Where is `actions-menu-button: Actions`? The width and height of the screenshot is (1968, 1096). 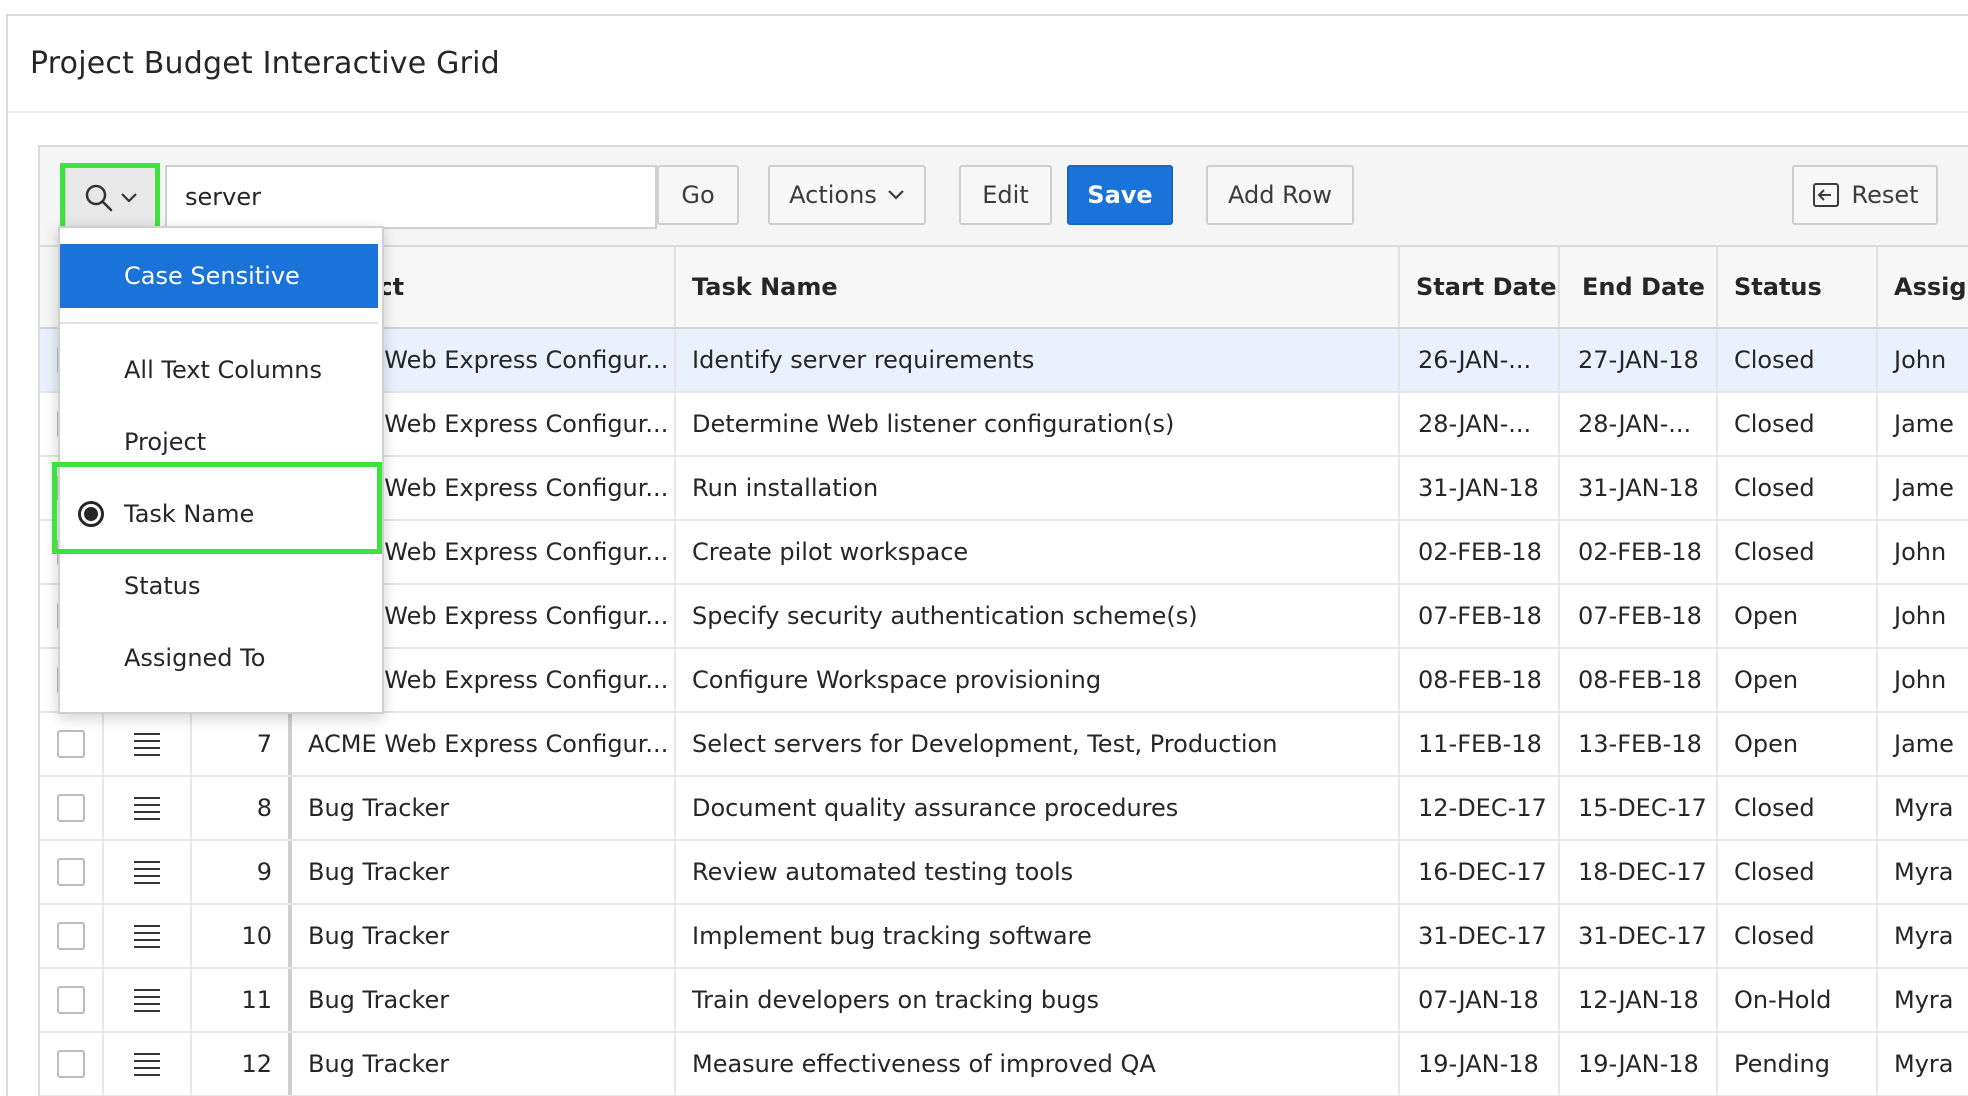
actions-menu-button: Actions is located at coordinates (847, 195).